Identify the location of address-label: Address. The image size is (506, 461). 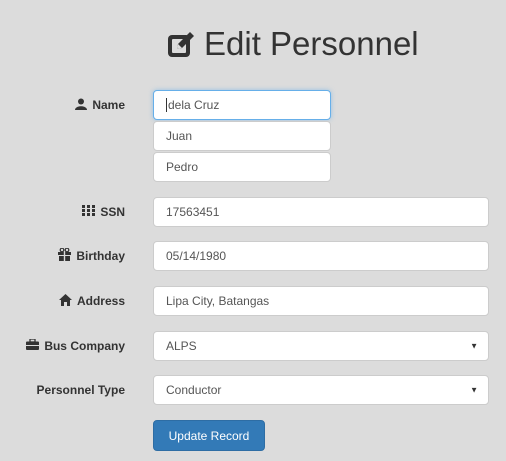
(91, 301).